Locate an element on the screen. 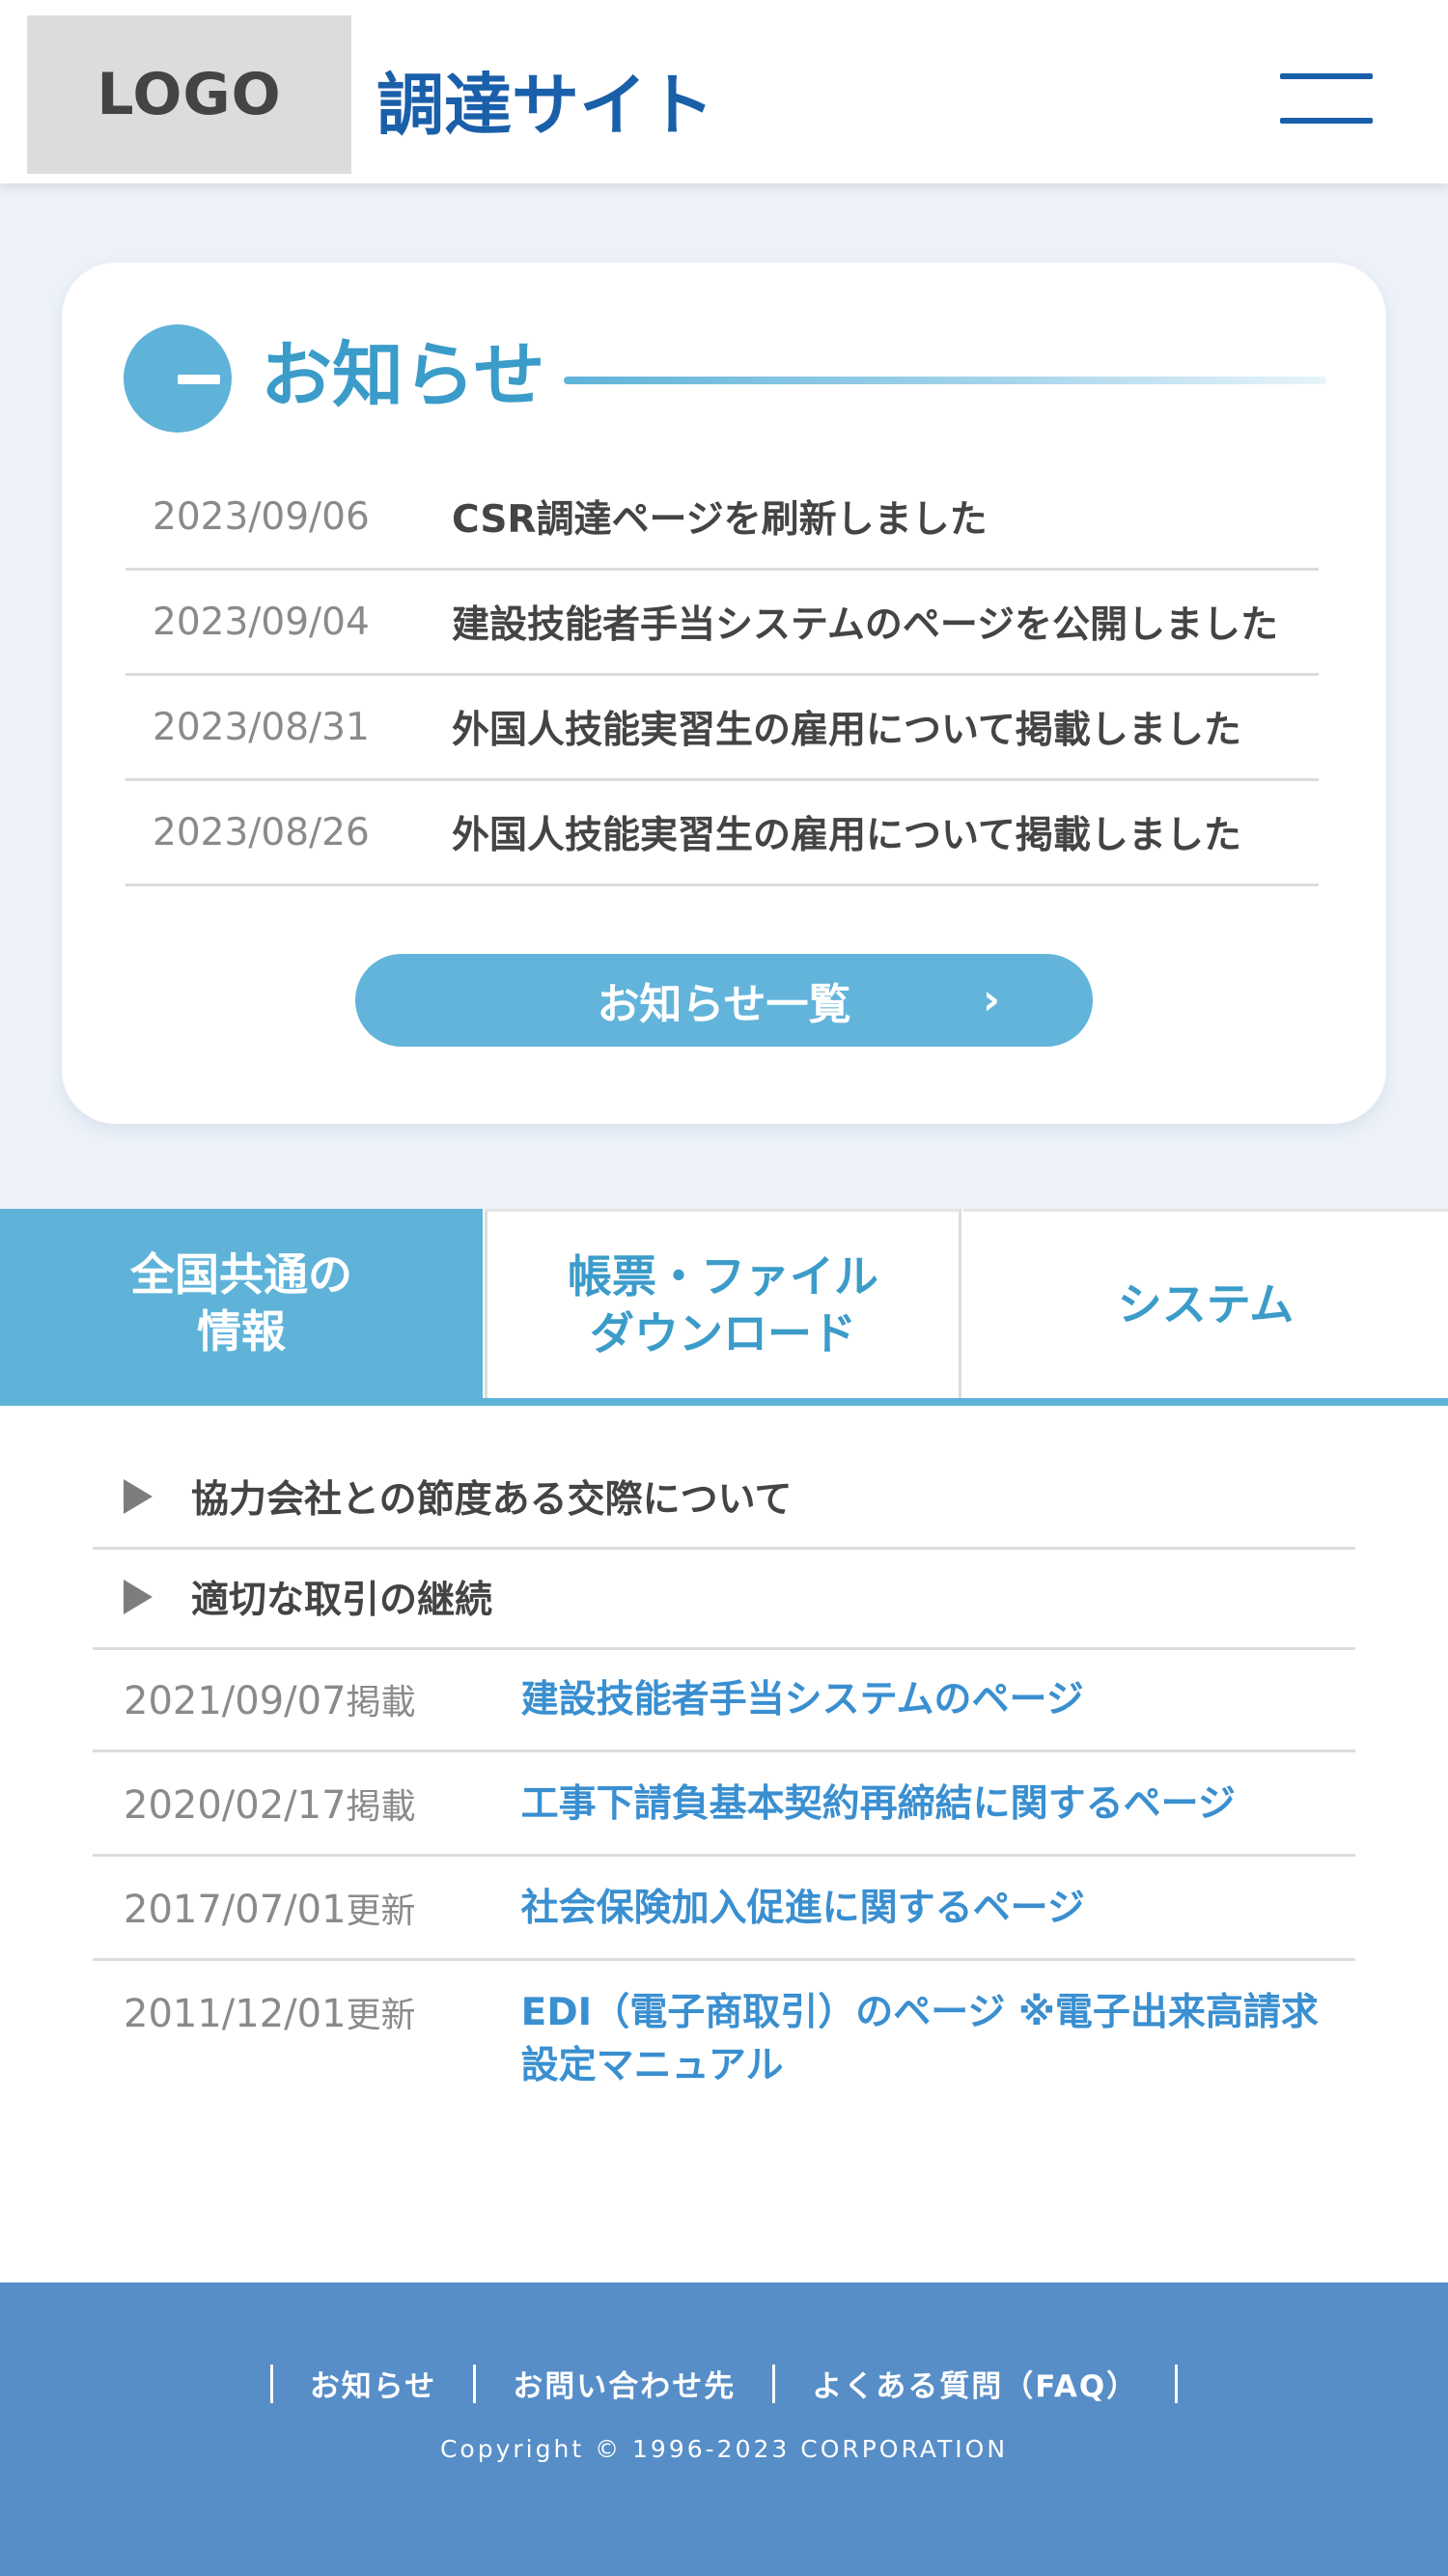 The width and height of the screenshot is (1448, 2576). link-date: 2017/07/01更新 is located at coordinates (307, 1895).